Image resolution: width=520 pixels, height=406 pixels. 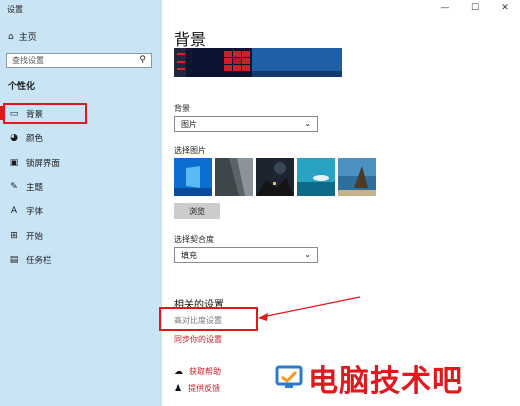 I want to click on help-icon: ☁, so click(x=178, y=371).